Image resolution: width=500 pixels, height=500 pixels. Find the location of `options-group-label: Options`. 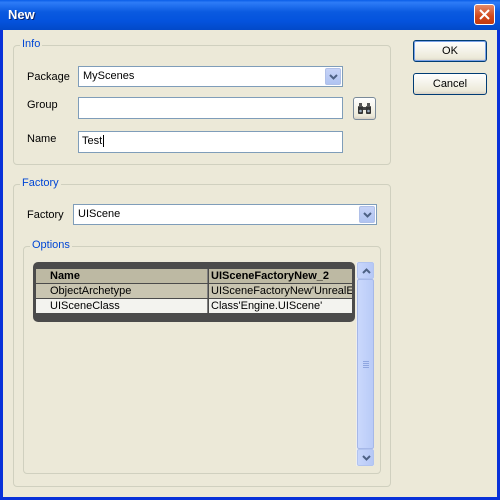

options-group-label: Options is located at coordinates (51, 245).